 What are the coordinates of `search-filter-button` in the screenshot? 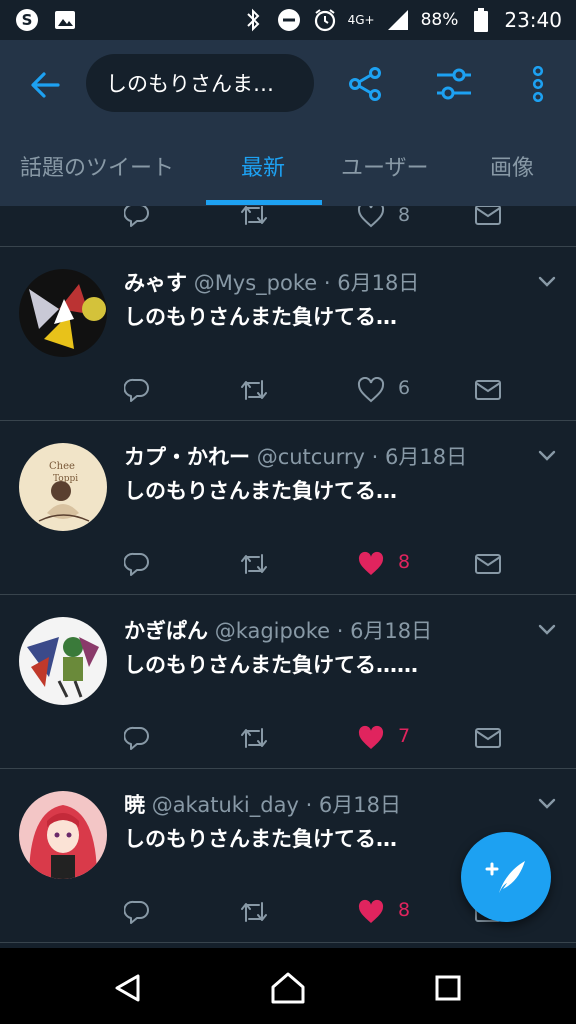 It's located at (454, 84).